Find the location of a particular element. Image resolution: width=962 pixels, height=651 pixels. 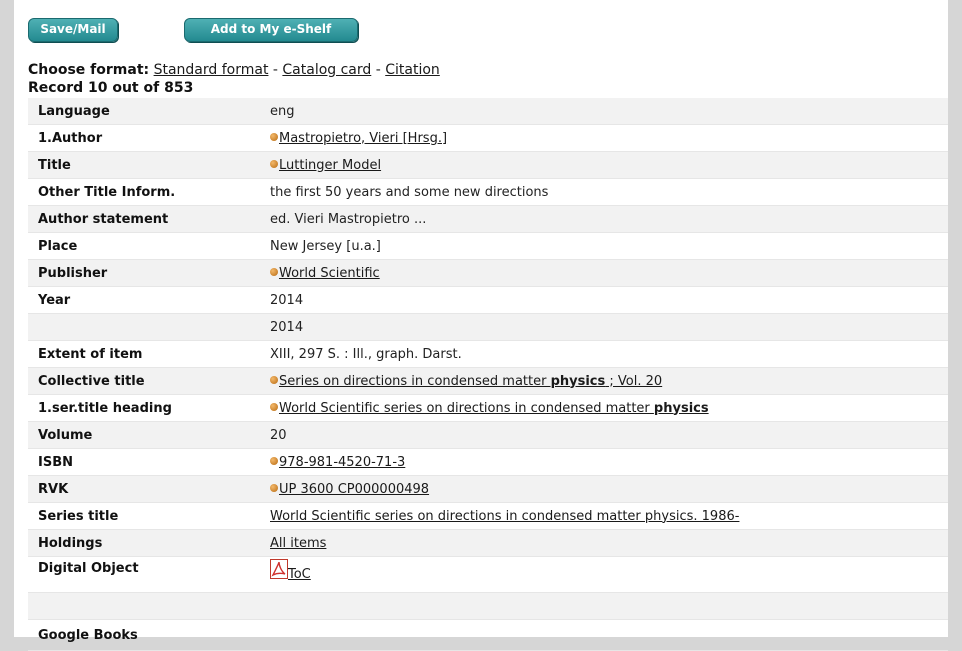

record-counter: Record 10 out of 853 is located at coordinates (111, 88).